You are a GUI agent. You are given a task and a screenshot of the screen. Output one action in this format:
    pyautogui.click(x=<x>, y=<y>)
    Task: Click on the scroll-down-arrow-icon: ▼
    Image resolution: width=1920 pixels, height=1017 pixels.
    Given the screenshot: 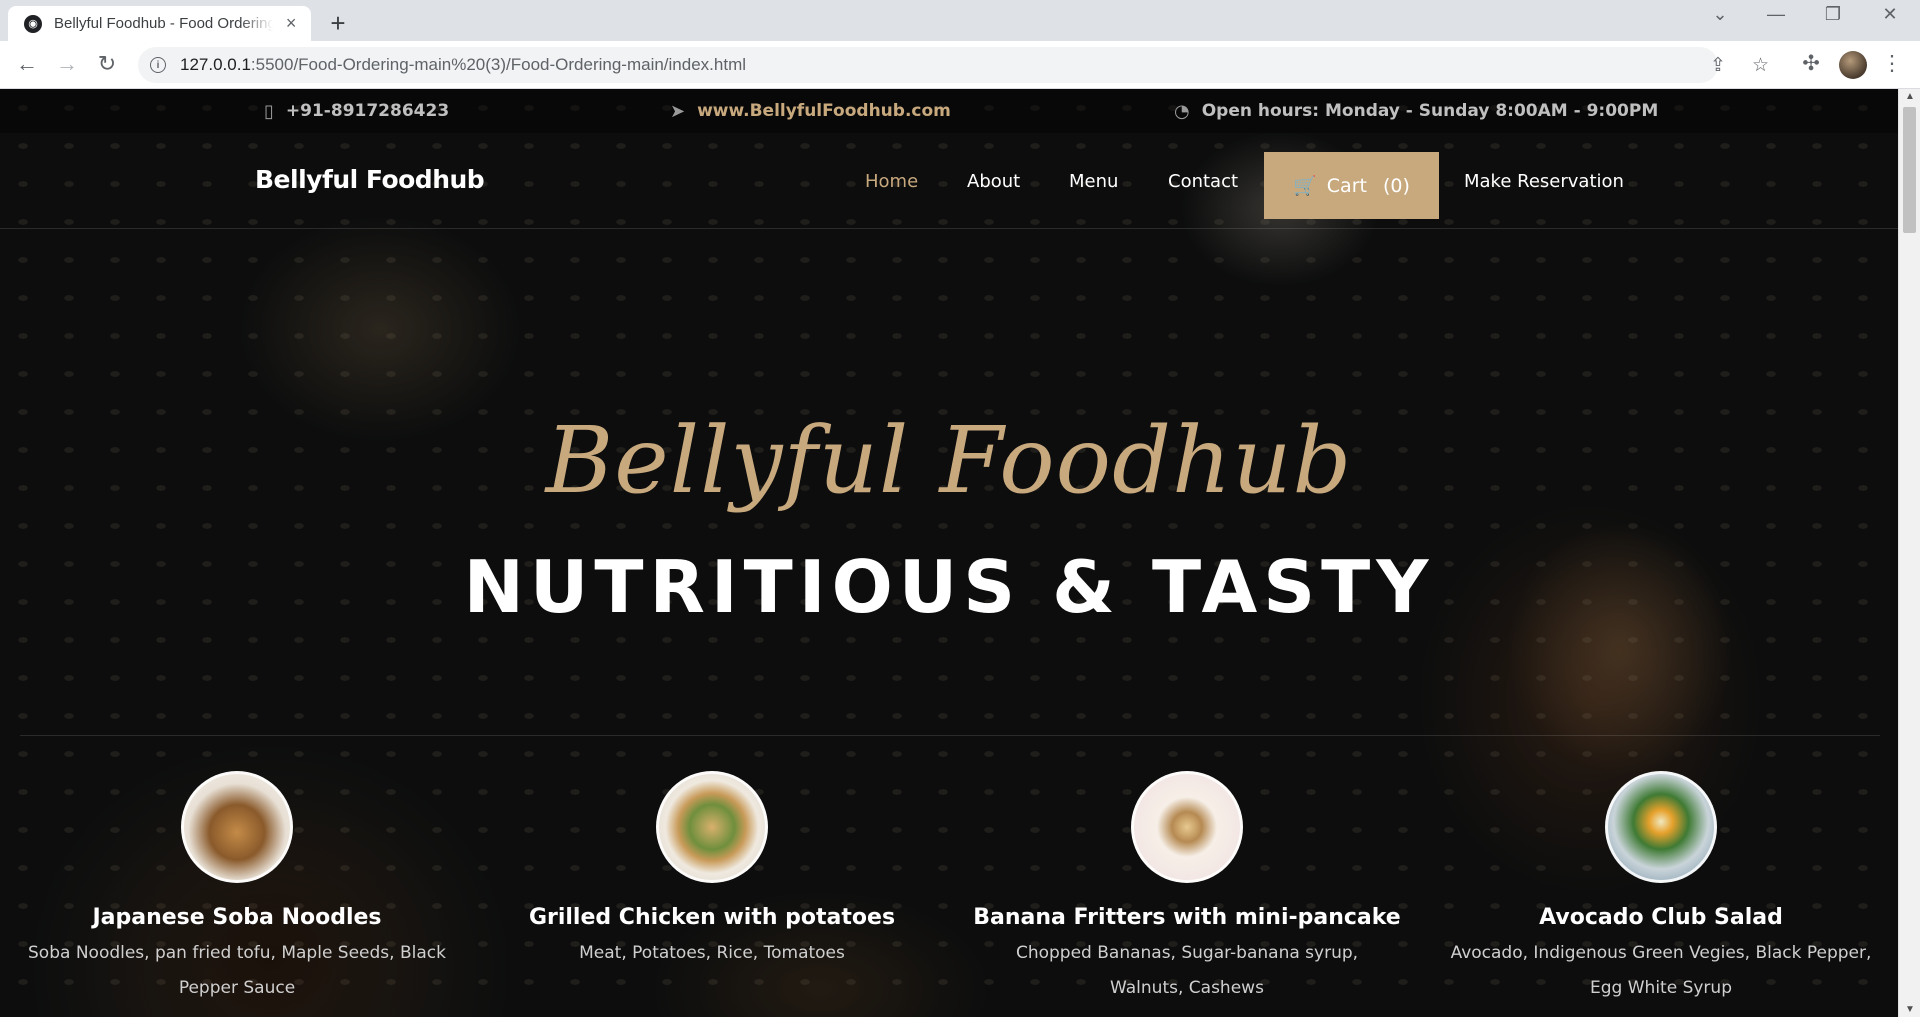 What is the action you would take?
    pyautogui.click(x=1909, y=1009)
    